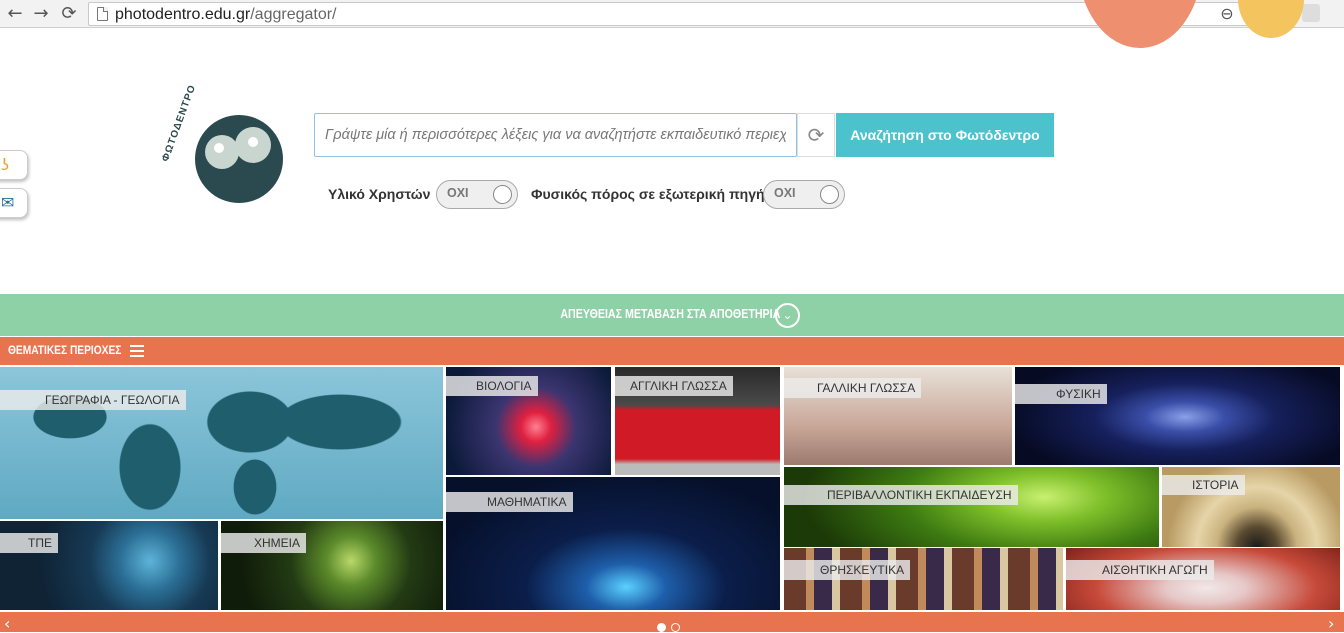 This screenshot has width=1344, height=633. I want to click on tile-label: ΙΣΤΟΡΙΑ, so click(1203, 485).